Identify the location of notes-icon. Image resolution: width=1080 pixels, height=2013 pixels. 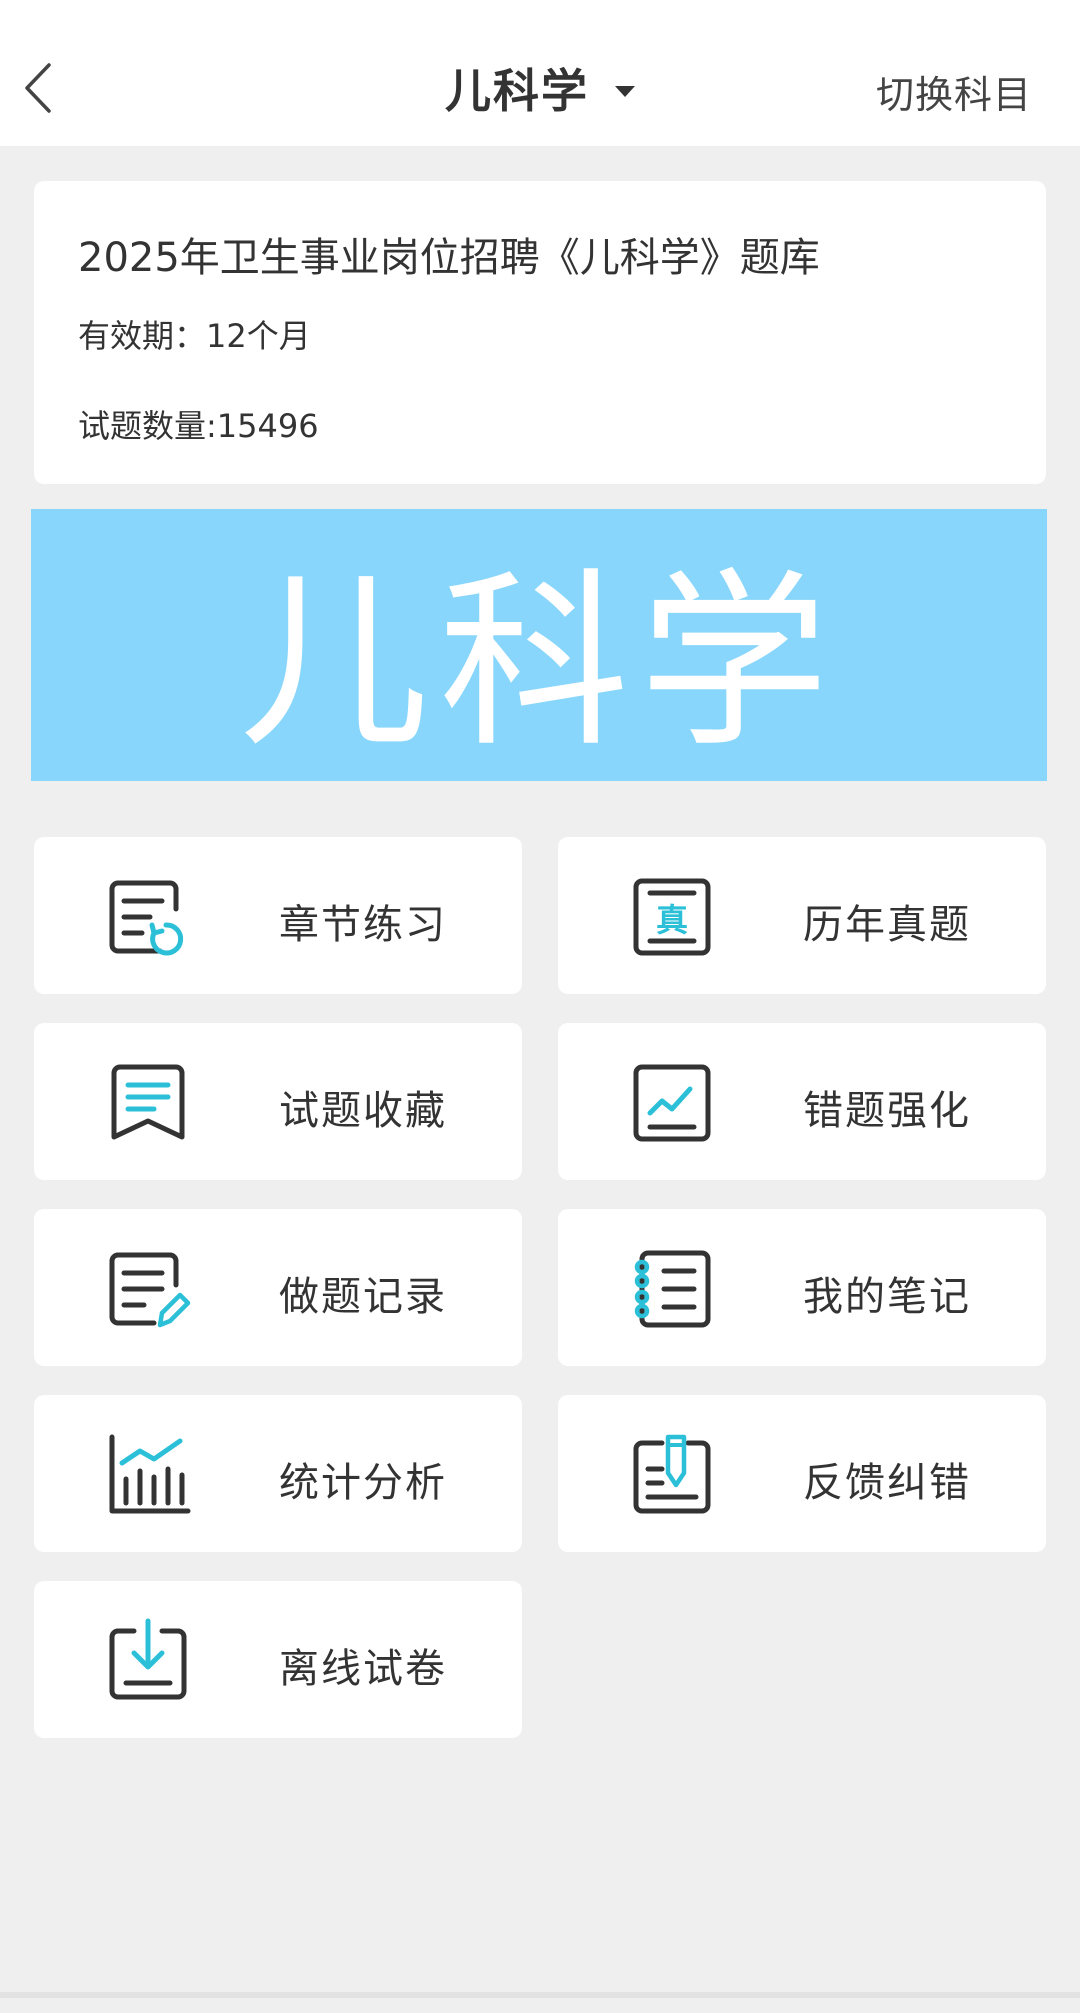
(672, 1289).